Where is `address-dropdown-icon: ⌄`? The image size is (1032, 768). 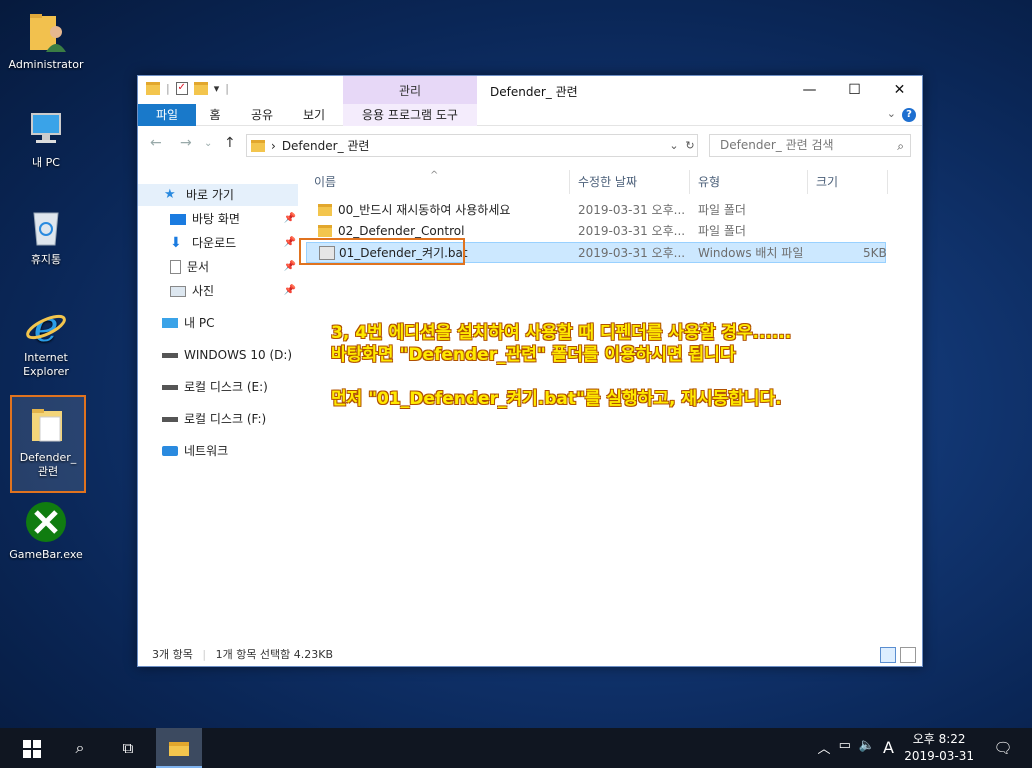 address-dropdown-icon: ⌄ is located at coordinates (673, 145).